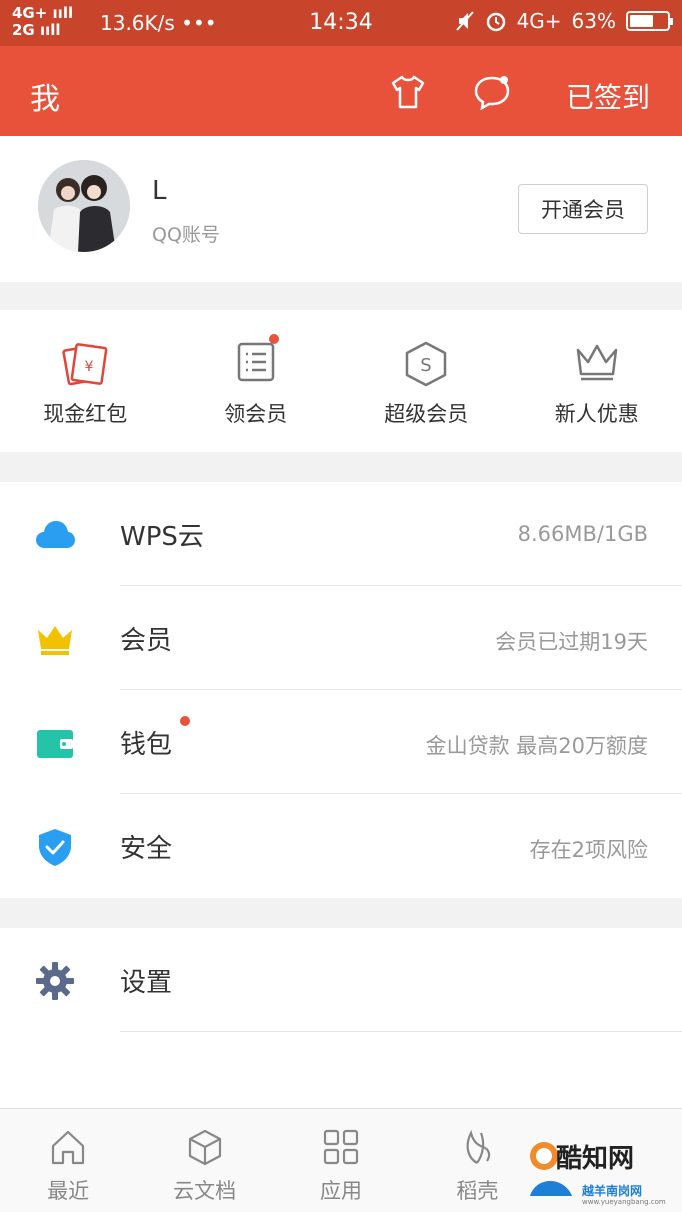  I want to click on security-status: 存在2项风险, so click(588, 850).